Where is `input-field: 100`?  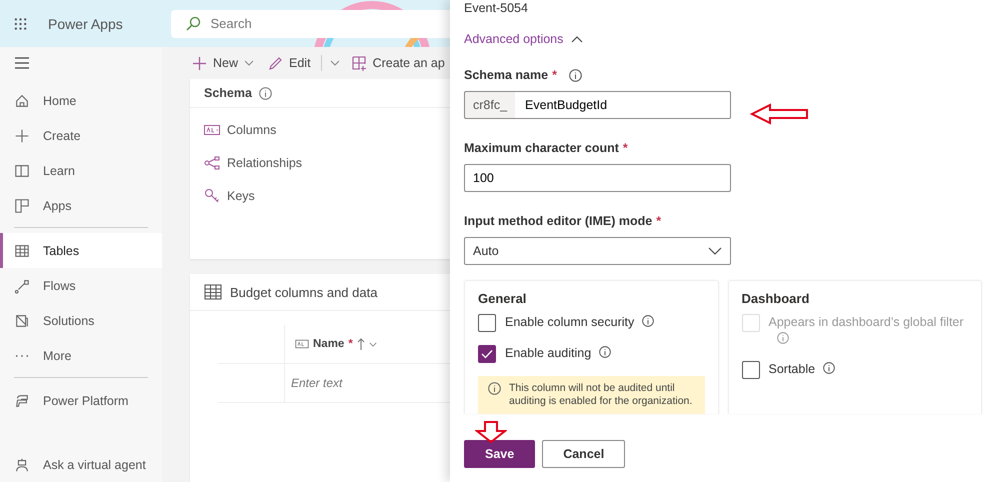 input-field: 100 is located at coordinates (597, 178).